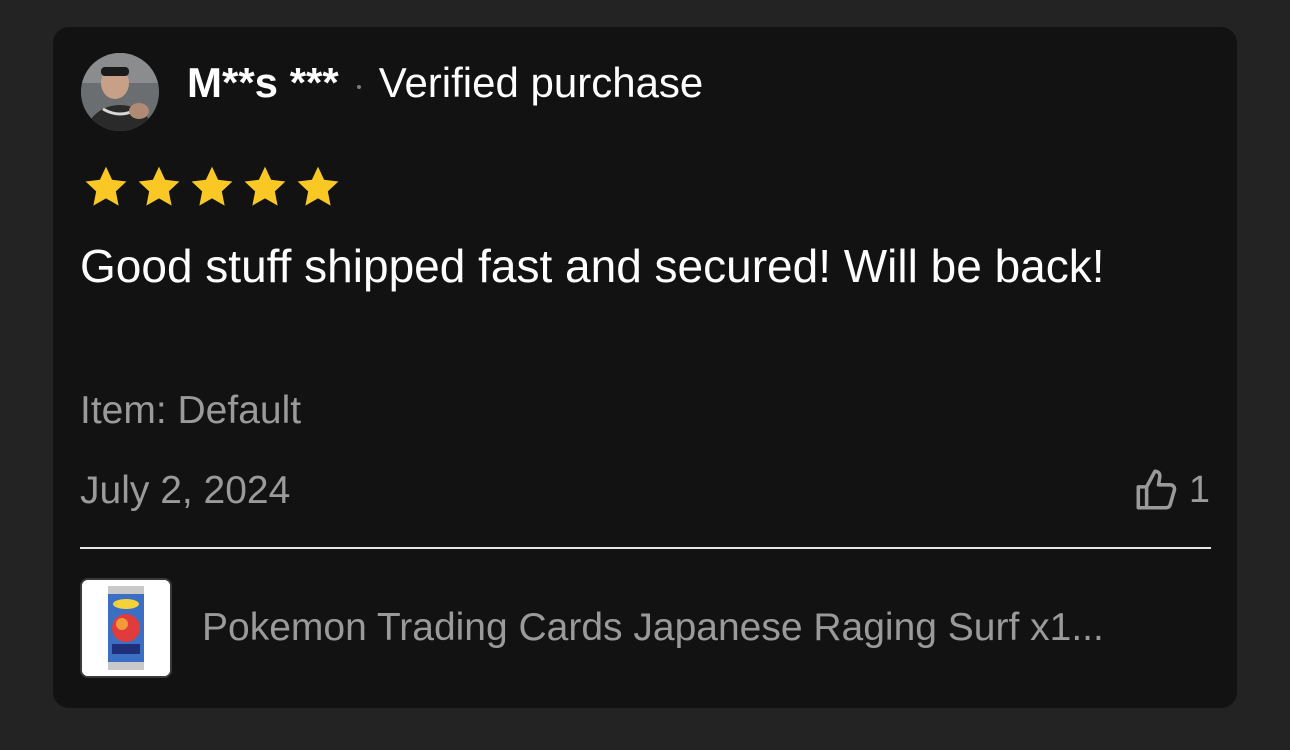 The width and height of the screenshot is (1290, 750). What do you see at coordinates (263, 82) in the screenshot?
I see `reviewer-name: M**s ***` at bounding box center [263, 82].